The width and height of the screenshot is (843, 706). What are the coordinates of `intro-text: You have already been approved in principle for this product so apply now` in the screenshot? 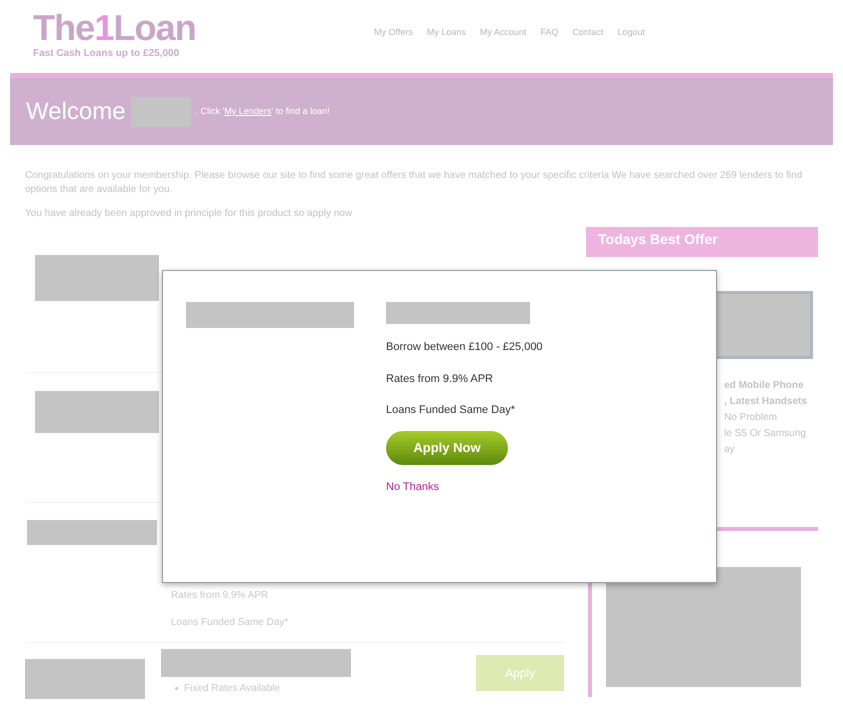 It's located at (189, 214).